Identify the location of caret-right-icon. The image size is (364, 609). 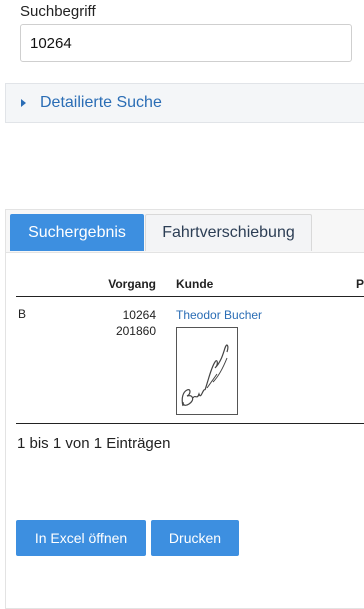
(23, 103).